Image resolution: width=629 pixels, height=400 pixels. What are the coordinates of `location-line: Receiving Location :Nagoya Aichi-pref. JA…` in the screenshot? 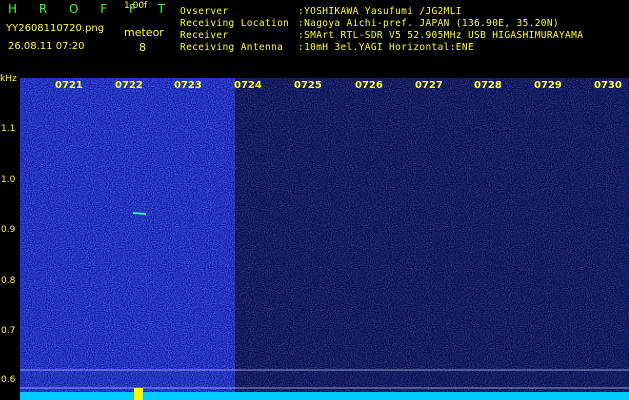 It's located at (369, 24).